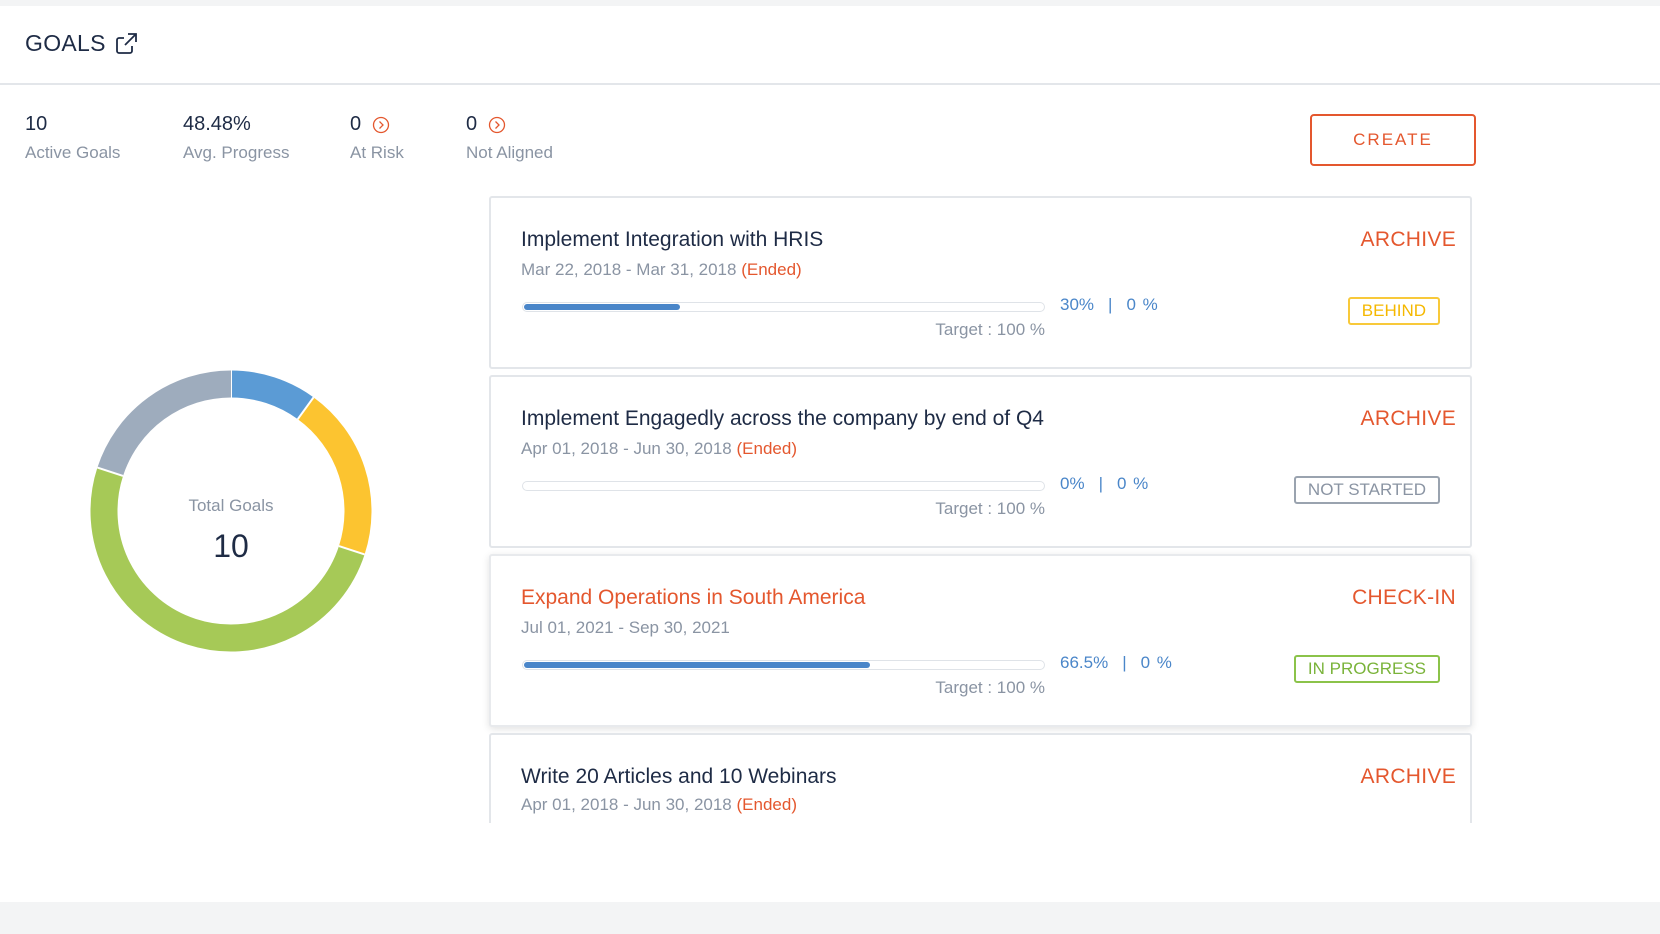 The width and height of the screenshot is (1660, 934). Describe the element at coordinates (1116, 663) in the screenshot. I see `progress-values: 66.5% | 0 %` at that location.